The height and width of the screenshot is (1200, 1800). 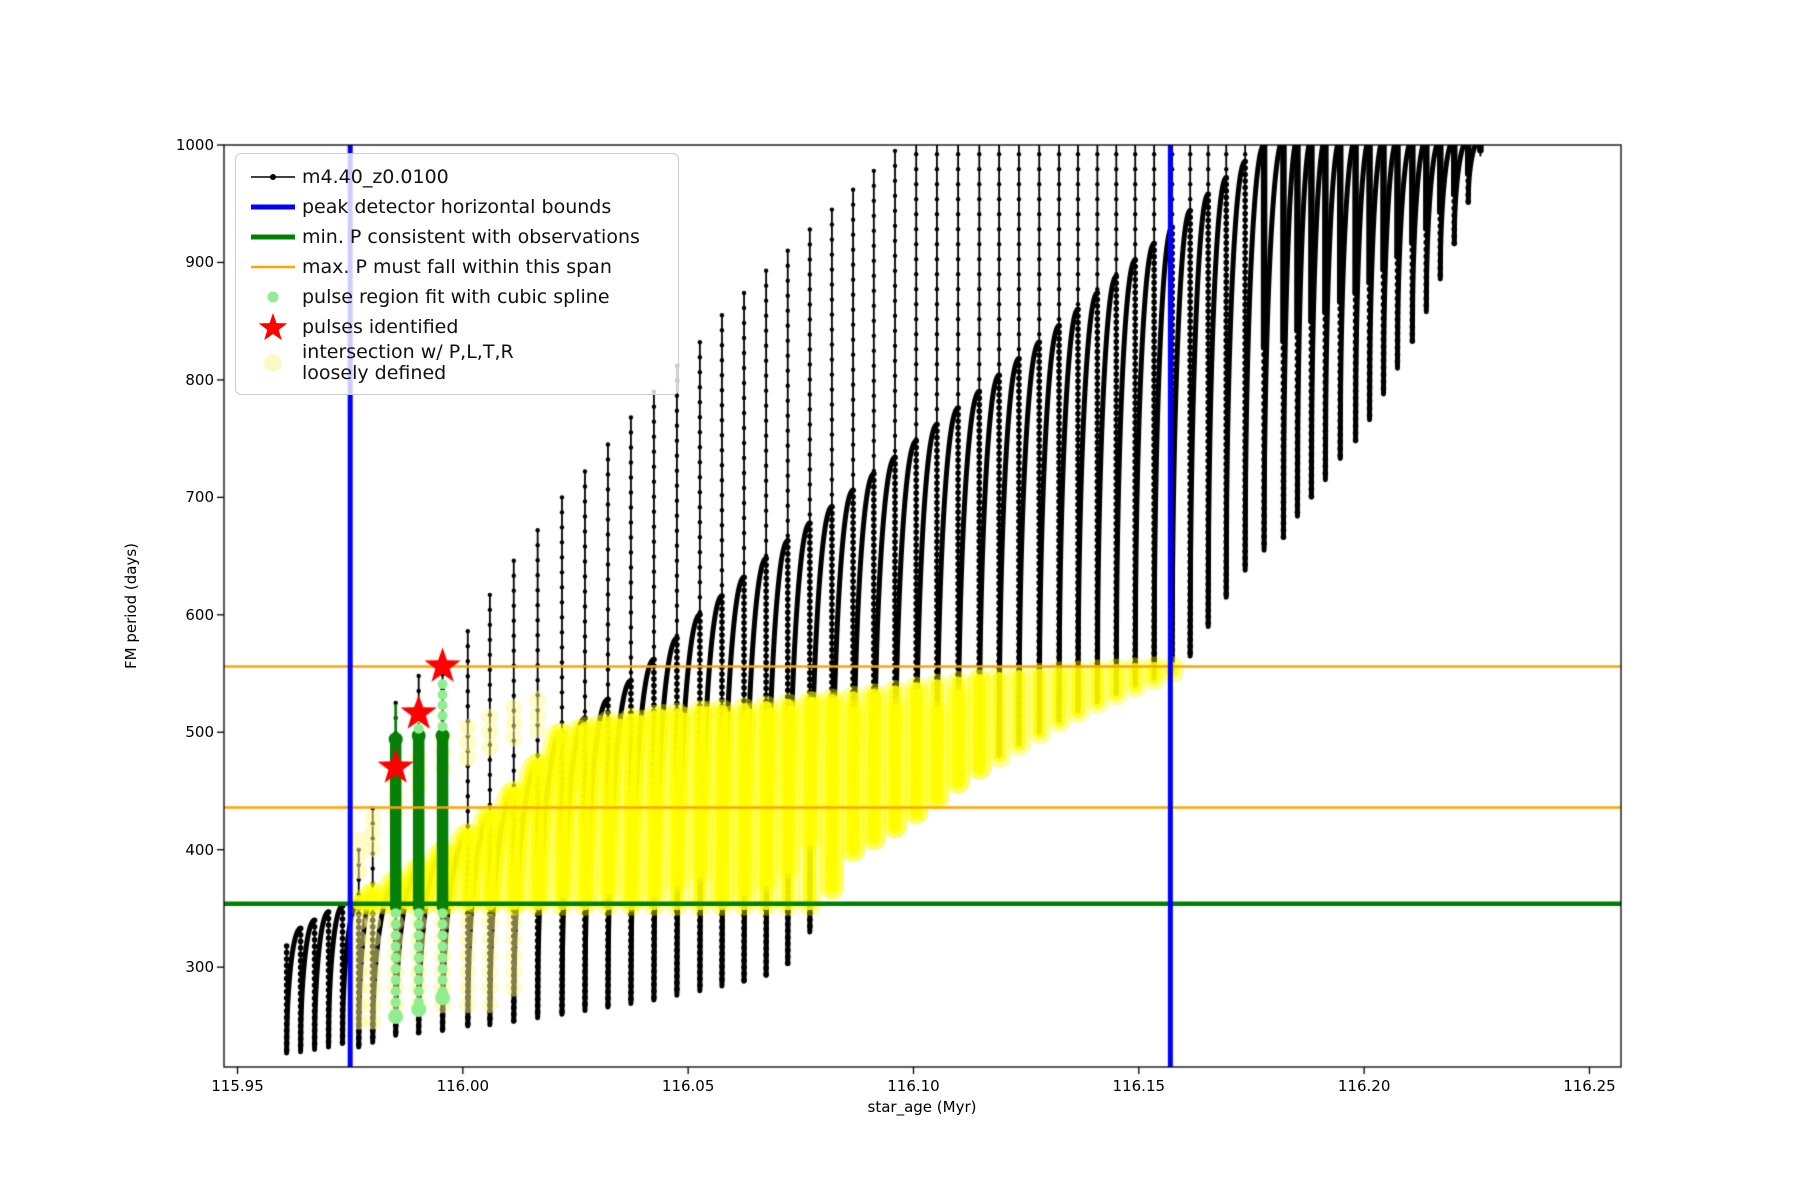 What do you see at coordinates (199, 614) in the screenshot?
I see `y-tick-label: 600` at bounding box center [199, 614].